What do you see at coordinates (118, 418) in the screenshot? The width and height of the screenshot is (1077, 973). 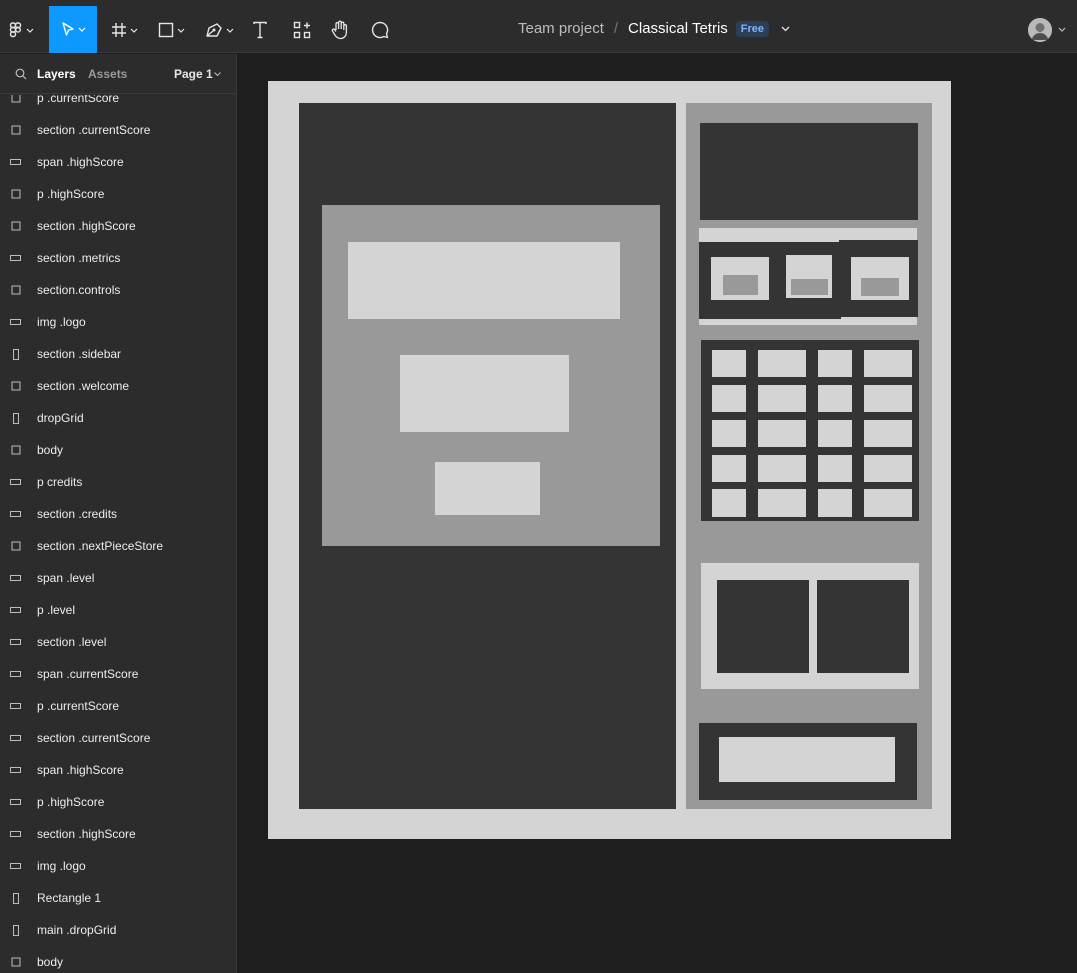 I see `layer-row: dropGrid` at bounding box center [118, 418].